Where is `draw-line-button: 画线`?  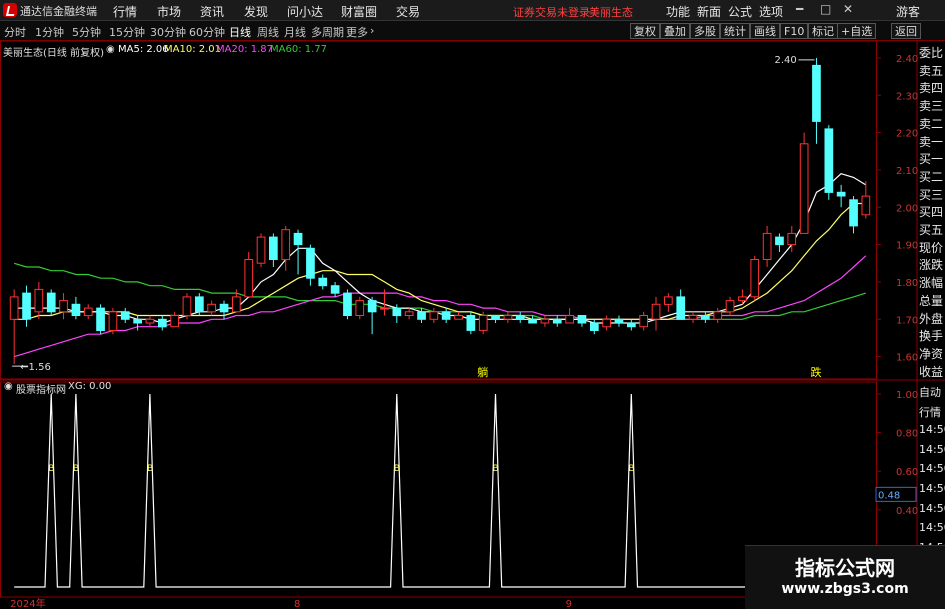 draw-line-button: 画线 is located at coordinates (765, 31).